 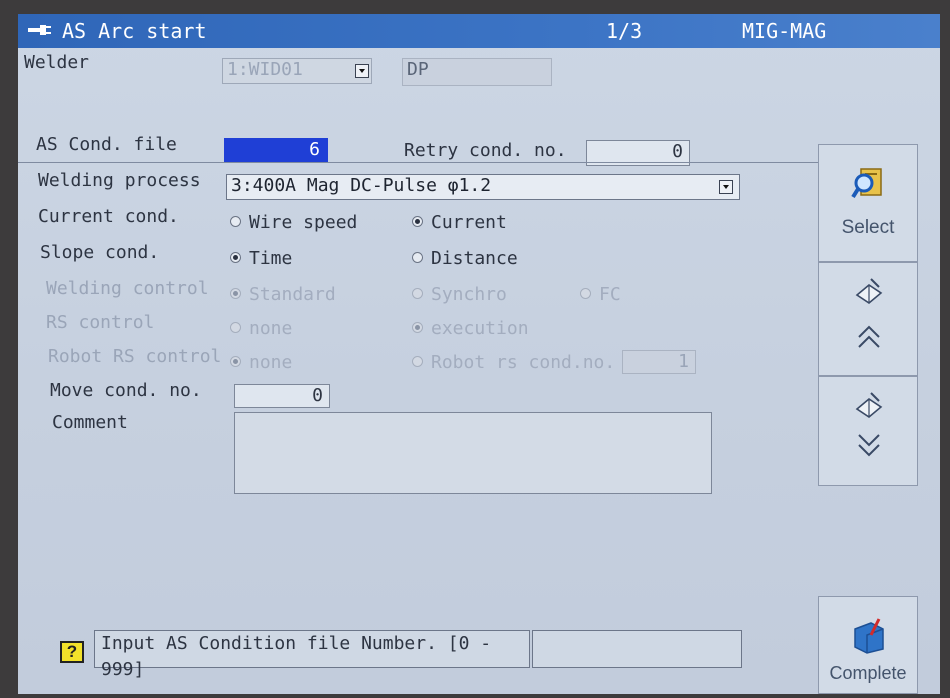 What do you see at coordinates (418, 162) in the screenshot?
I see `divider` at bounding box center [418, 162].